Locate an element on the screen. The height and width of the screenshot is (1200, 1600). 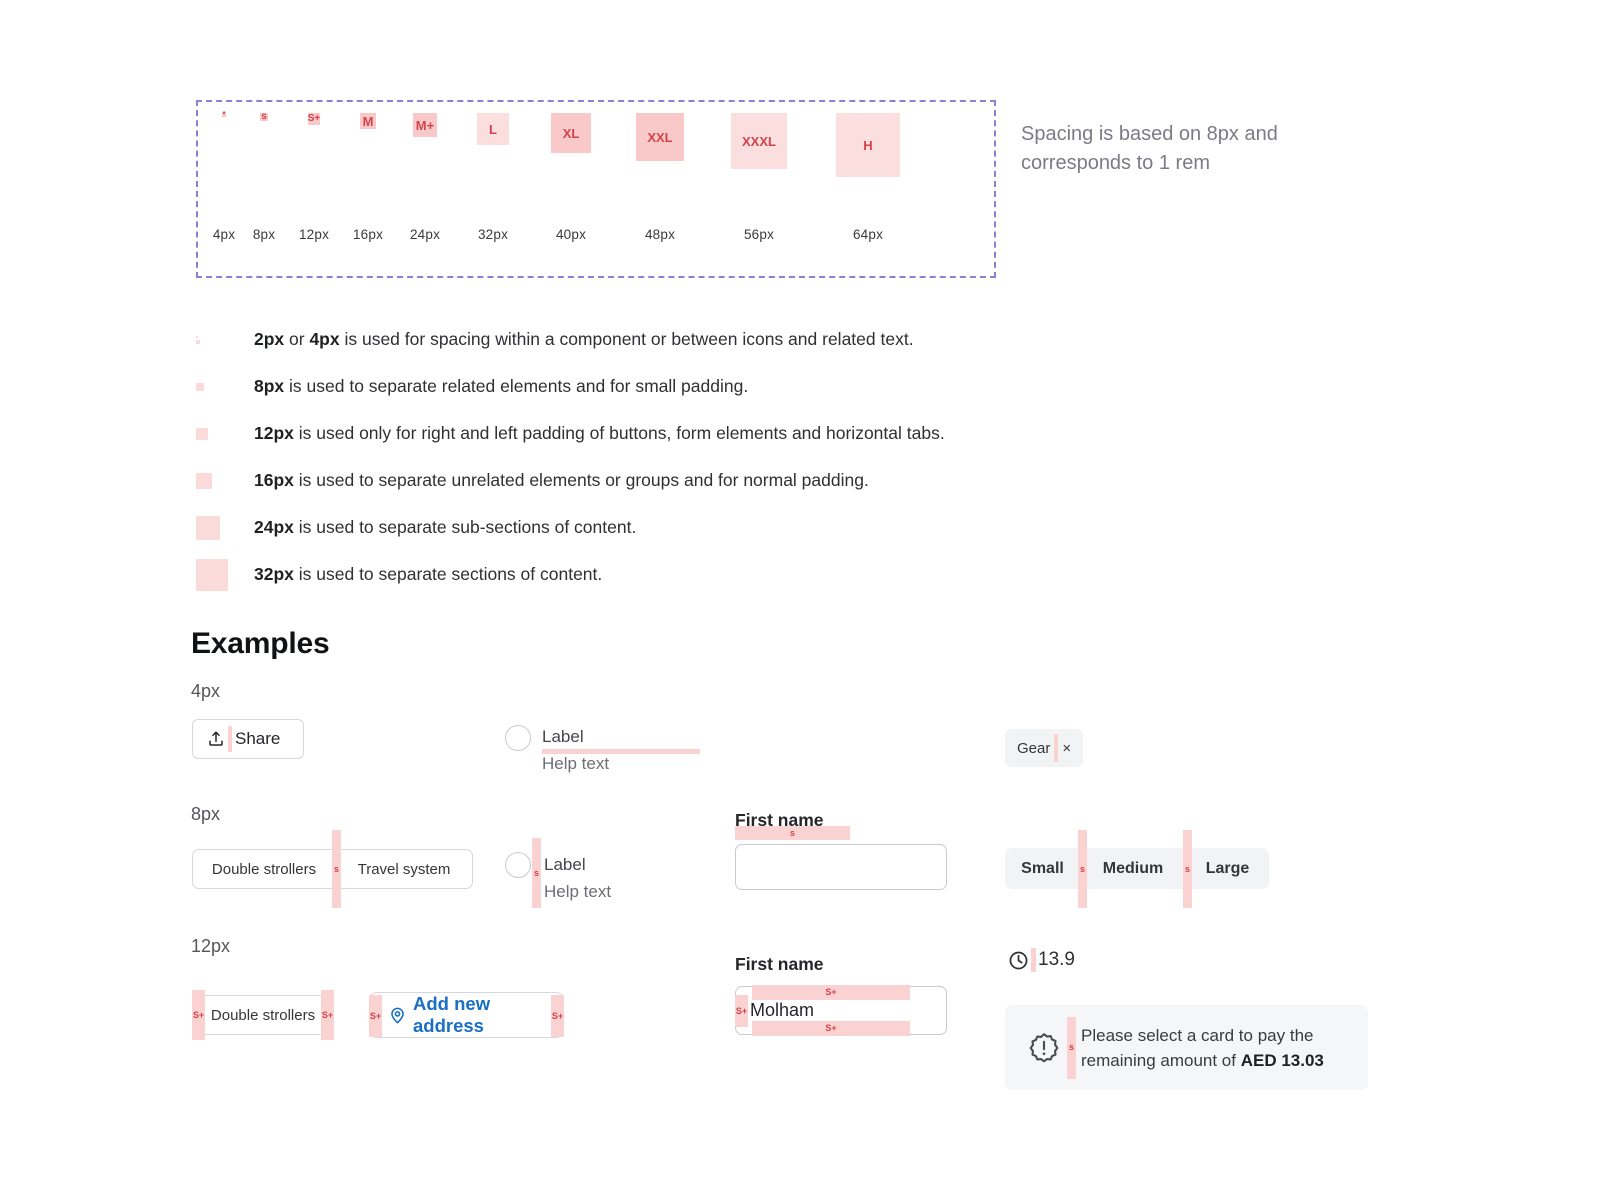
alert-line-1: Please select a card to pay the is located at coordinates (1197, 1035).